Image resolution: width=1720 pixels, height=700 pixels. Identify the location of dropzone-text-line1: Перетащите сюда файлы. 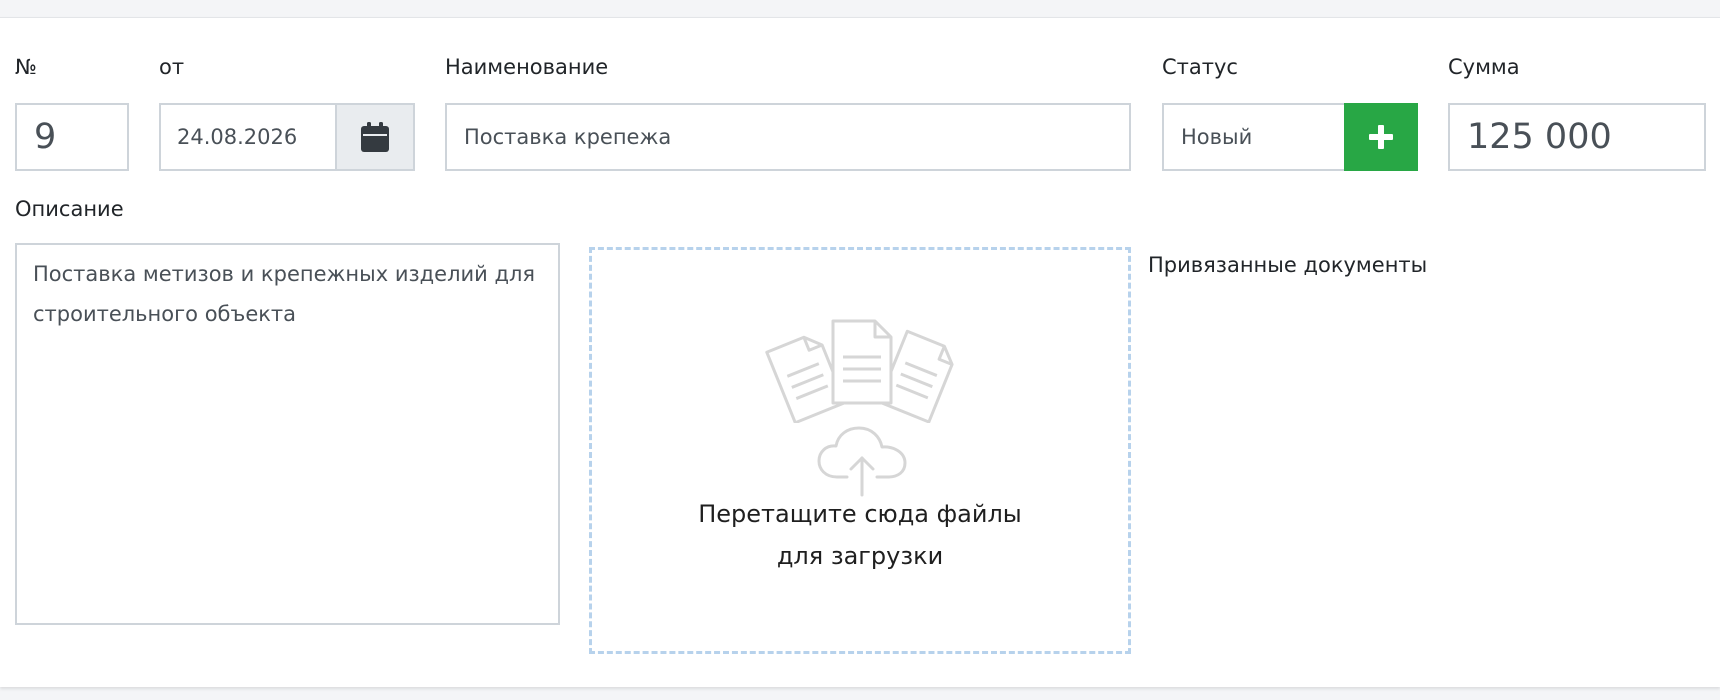
(860, 514).